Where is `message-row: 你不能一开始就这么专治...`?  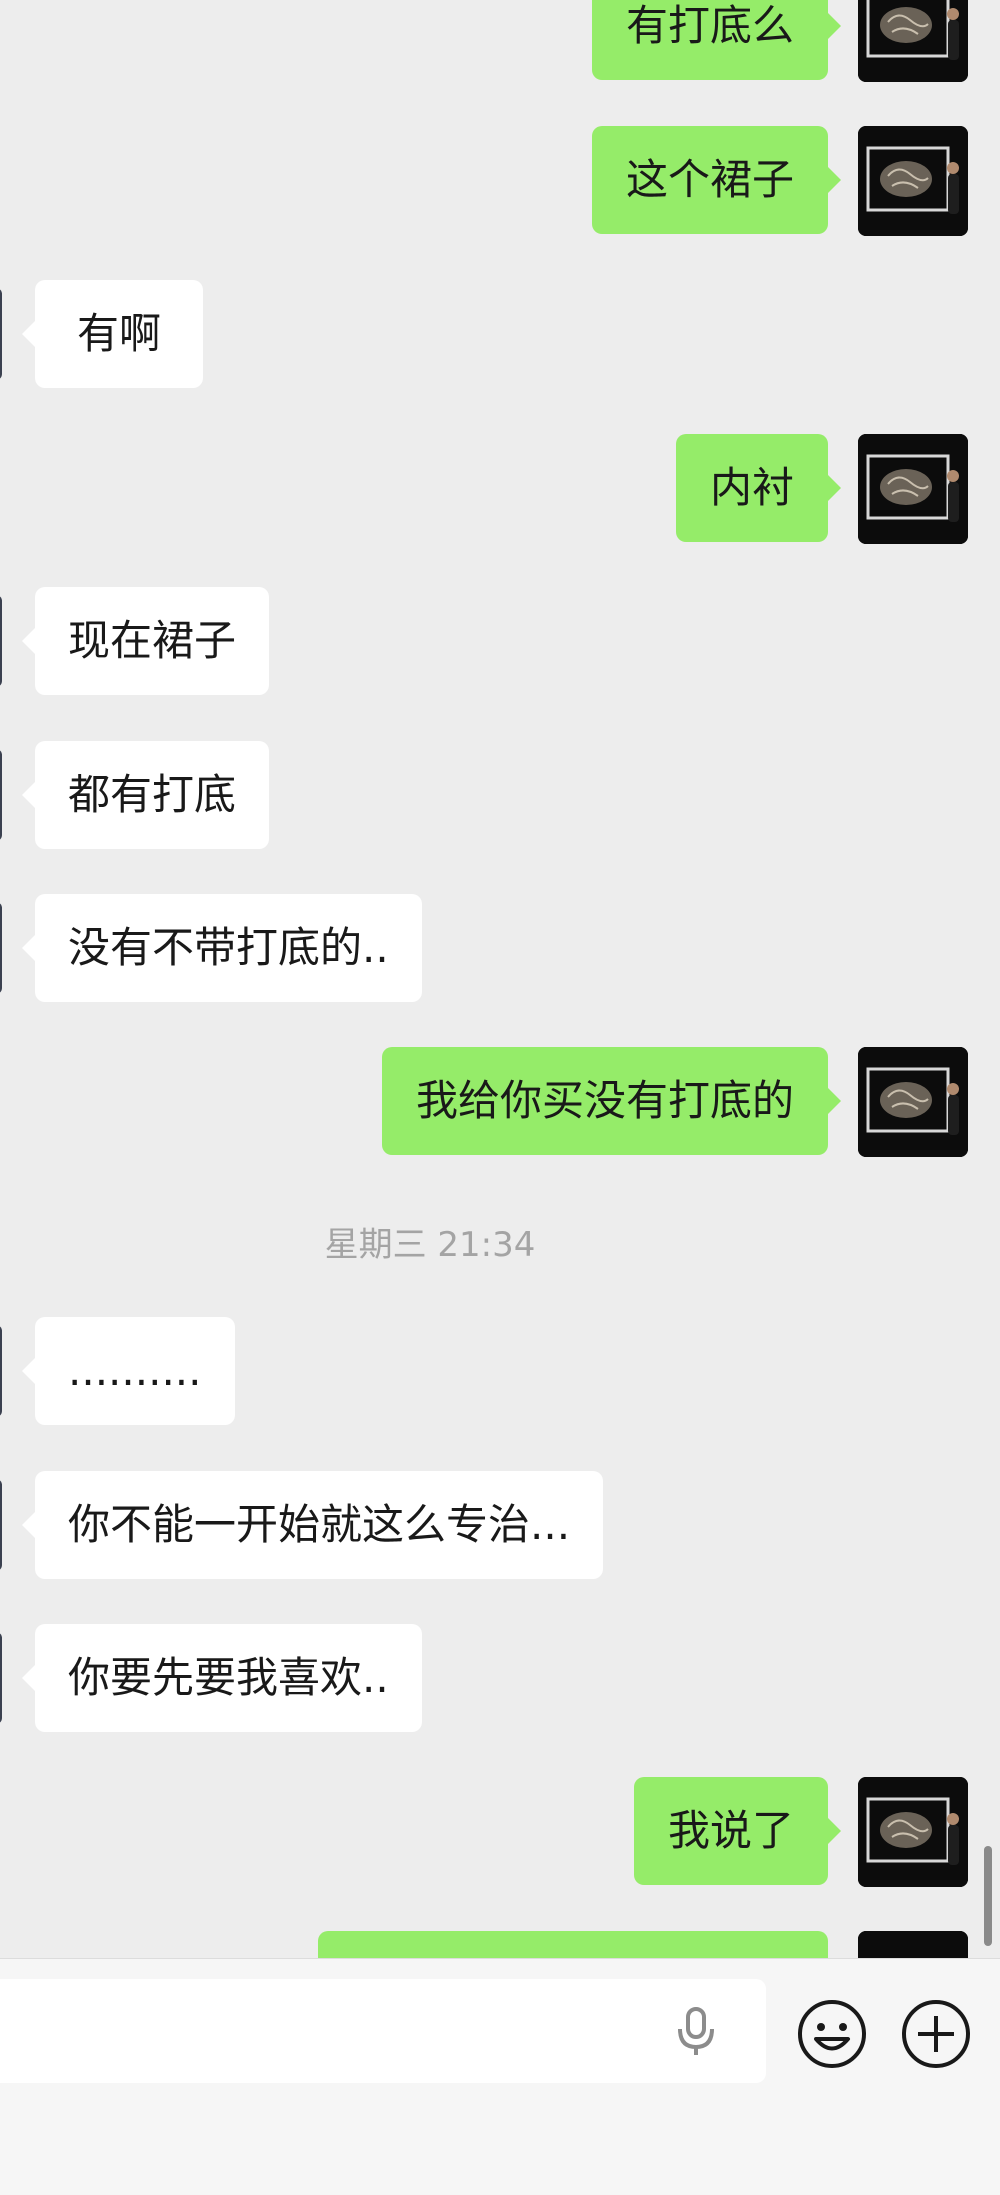
message-row: 你不能一开始就这么专治... is located at coordinates (500, 1525).